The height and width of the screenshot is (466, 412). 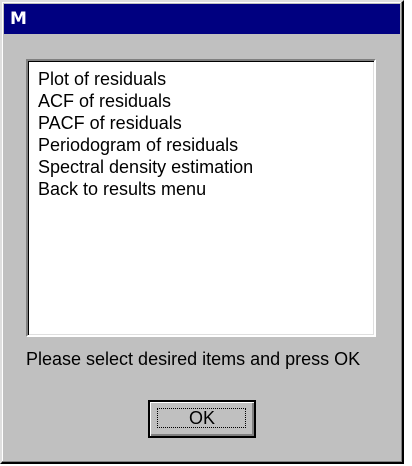 What do you see at coordinates (193, 359) in the screenshot?
I see `instruction-text: Please select desired items and press OK` at bounding box center [193, 359].